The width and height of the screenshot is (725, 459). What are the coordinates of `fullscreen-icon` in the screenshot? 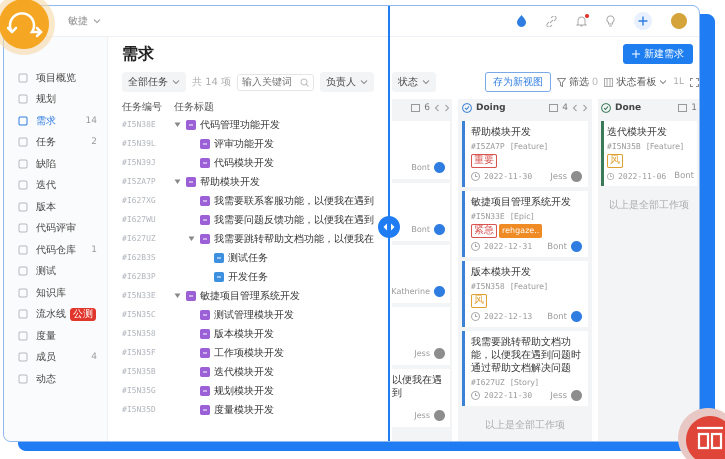 It's located at (694, 82).